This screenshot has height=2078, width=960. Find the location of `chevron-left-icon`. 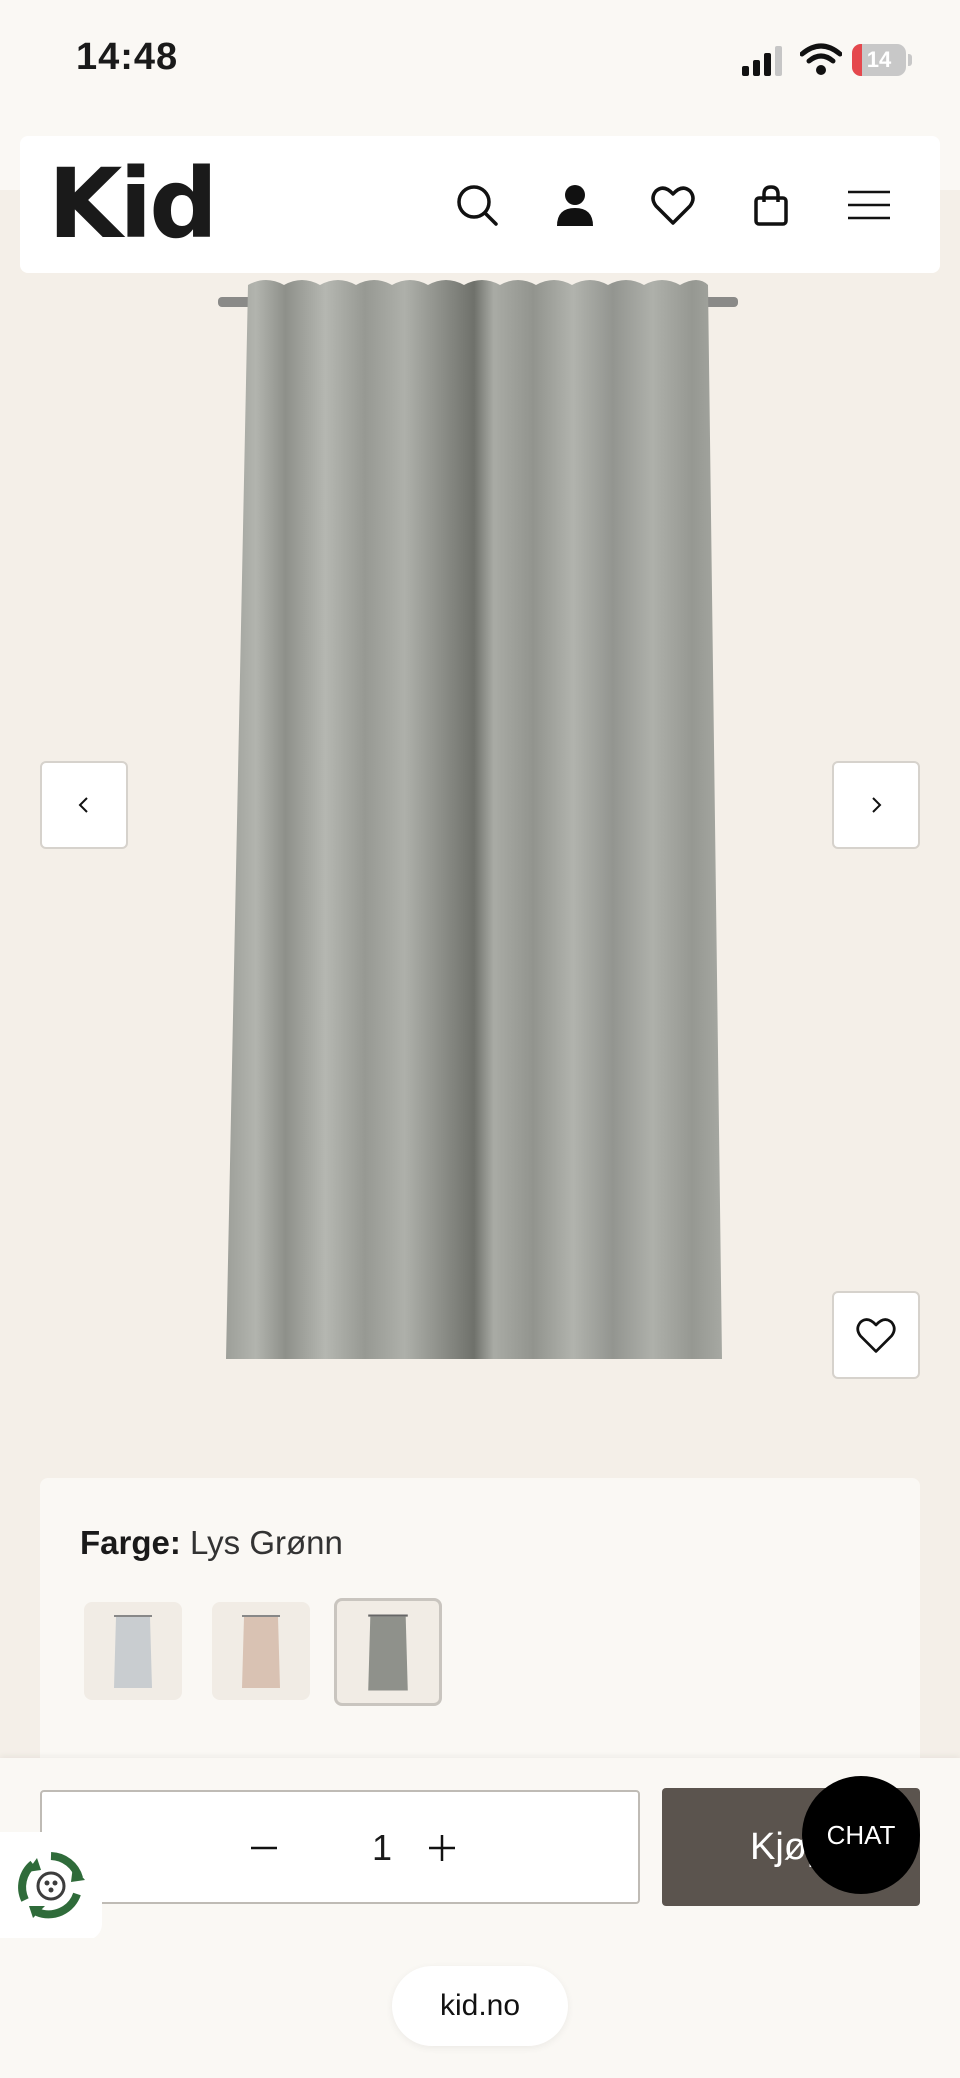

chevron-left-icon is located at coordinates (83, 805).